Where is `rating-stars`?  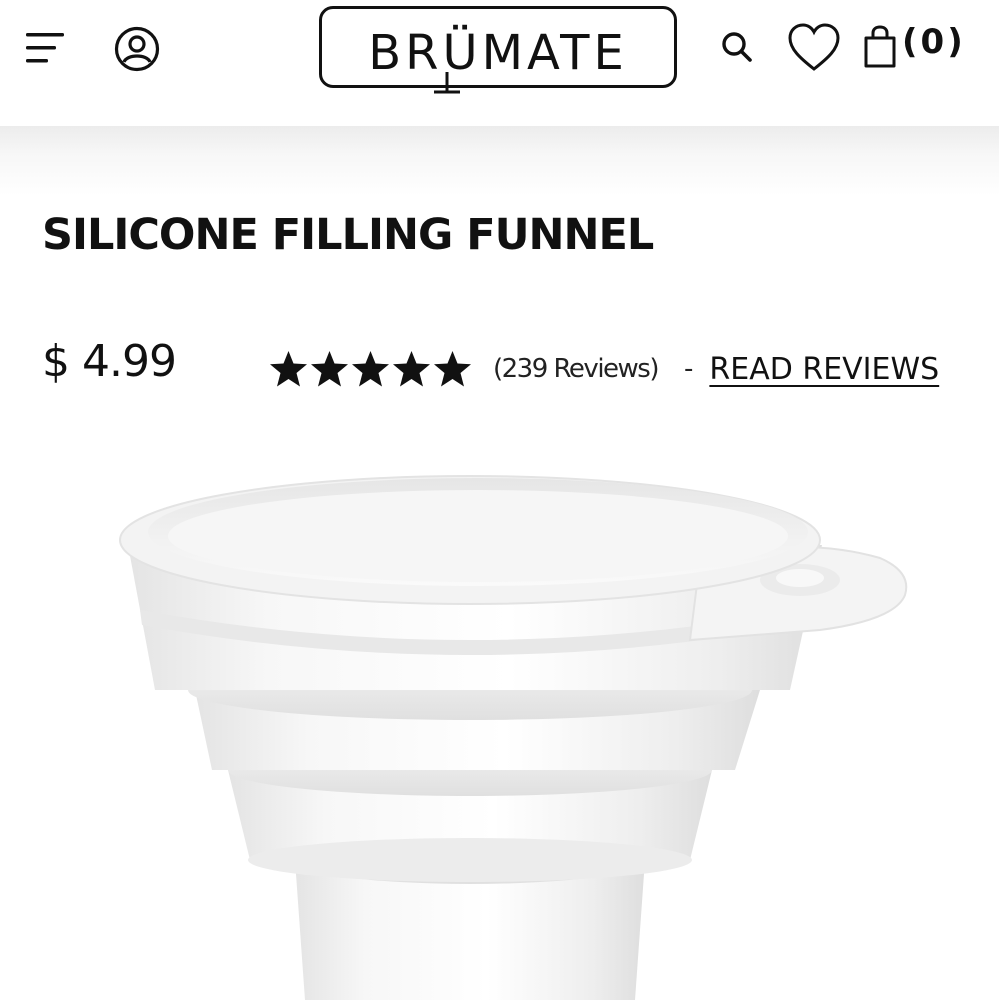 rating-stars is located at coordinates (370, 369).